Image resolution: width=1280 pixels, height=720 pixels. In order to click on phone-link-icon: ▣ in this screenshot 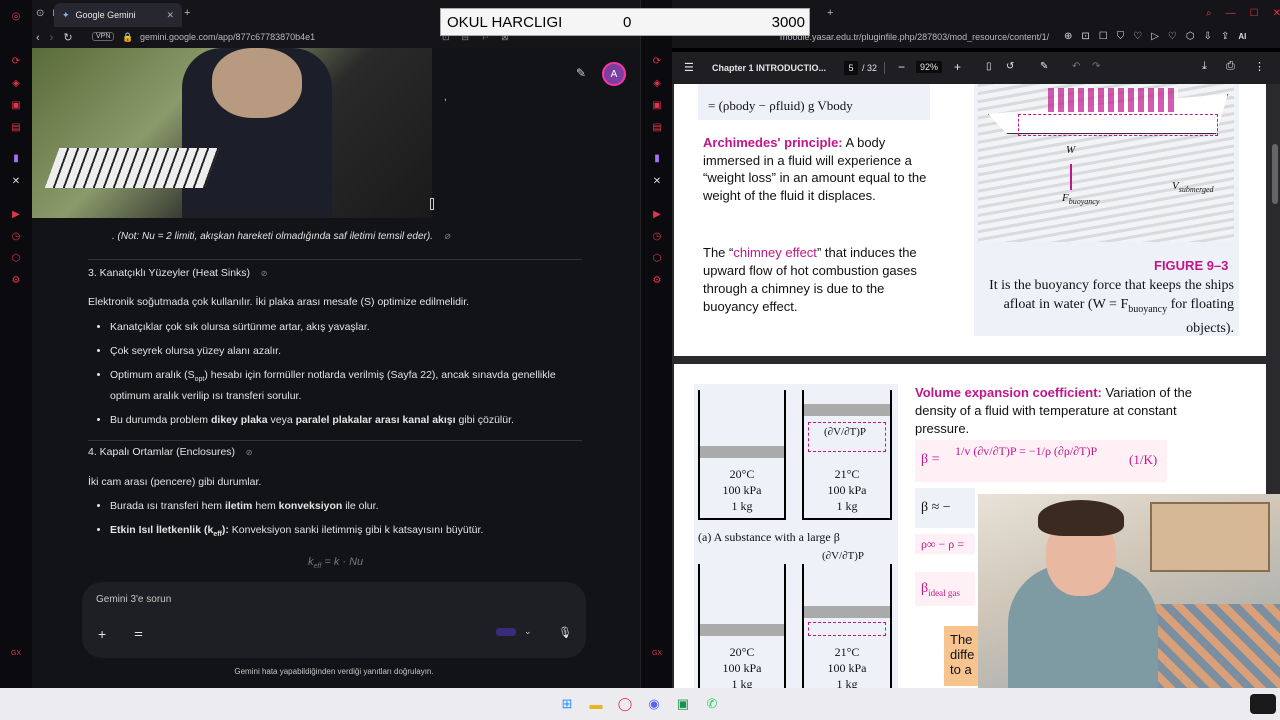, I will do `click(683, 704)`.